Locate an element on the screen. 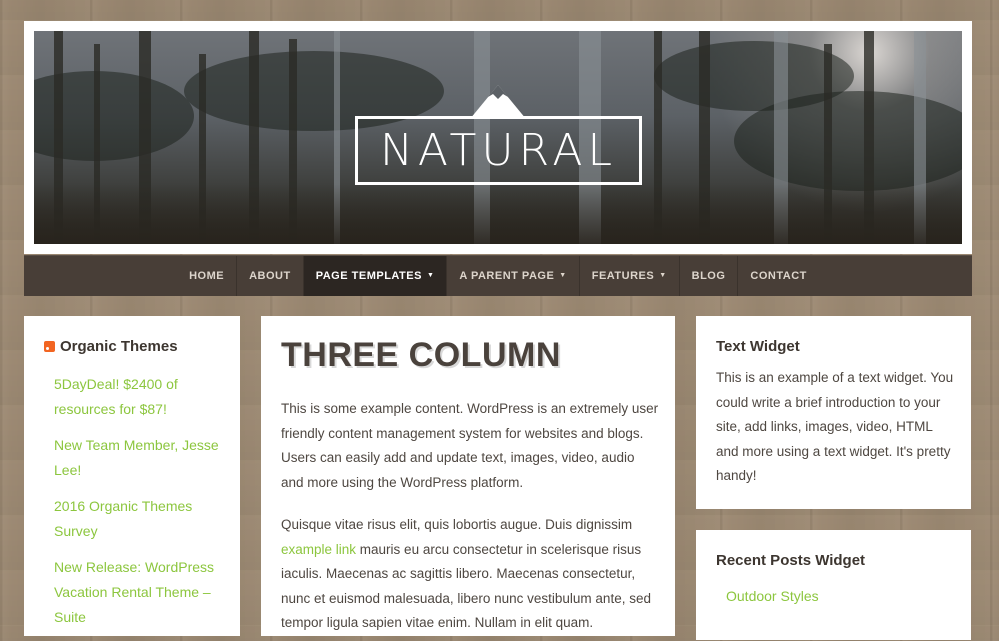  widget-title: Recent Posts Widget is located at coordinates (791, 560).